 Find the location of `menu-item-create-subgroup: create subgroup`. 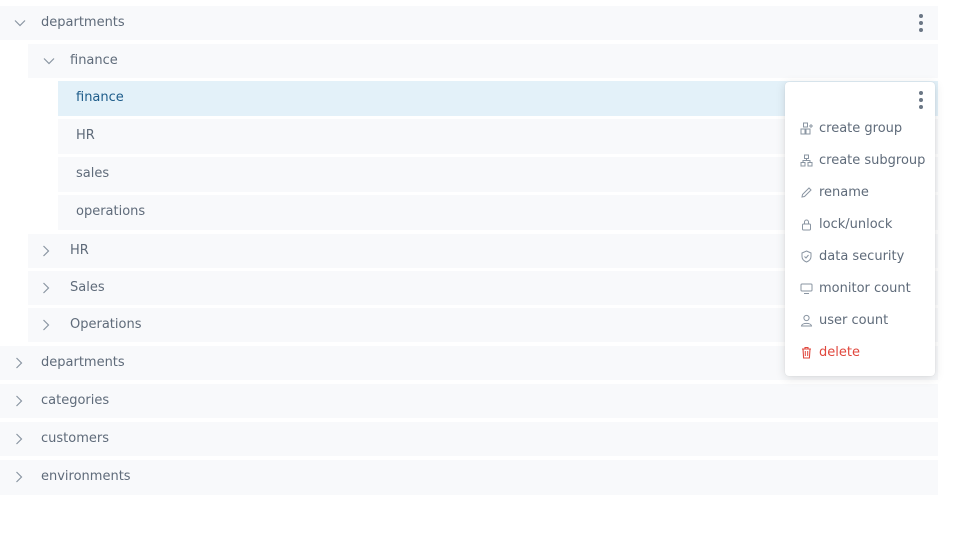

menu-item-create-subgroup: create subgroup is located at coordinates (860, 160).